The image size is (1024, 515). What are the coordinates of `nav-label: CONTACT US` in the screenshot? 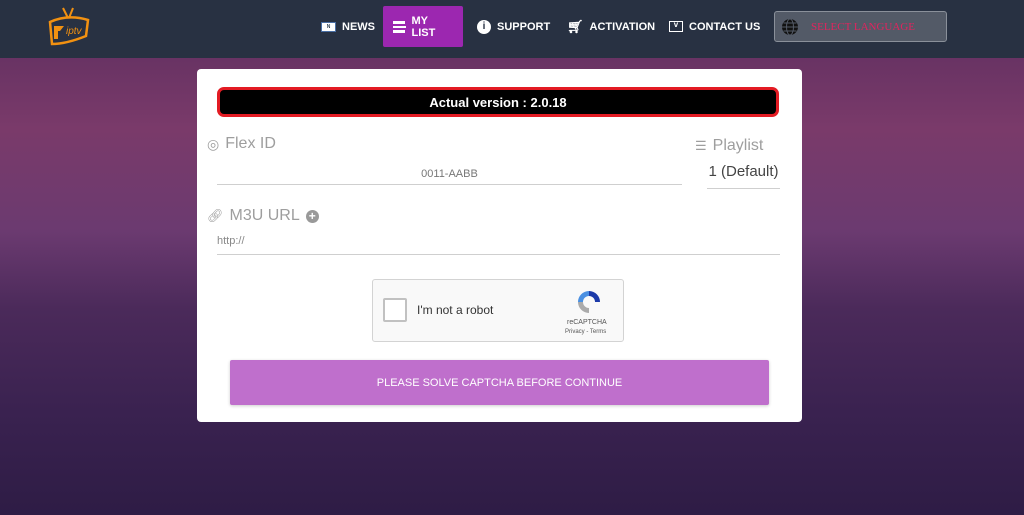 It's located at (725, 26).